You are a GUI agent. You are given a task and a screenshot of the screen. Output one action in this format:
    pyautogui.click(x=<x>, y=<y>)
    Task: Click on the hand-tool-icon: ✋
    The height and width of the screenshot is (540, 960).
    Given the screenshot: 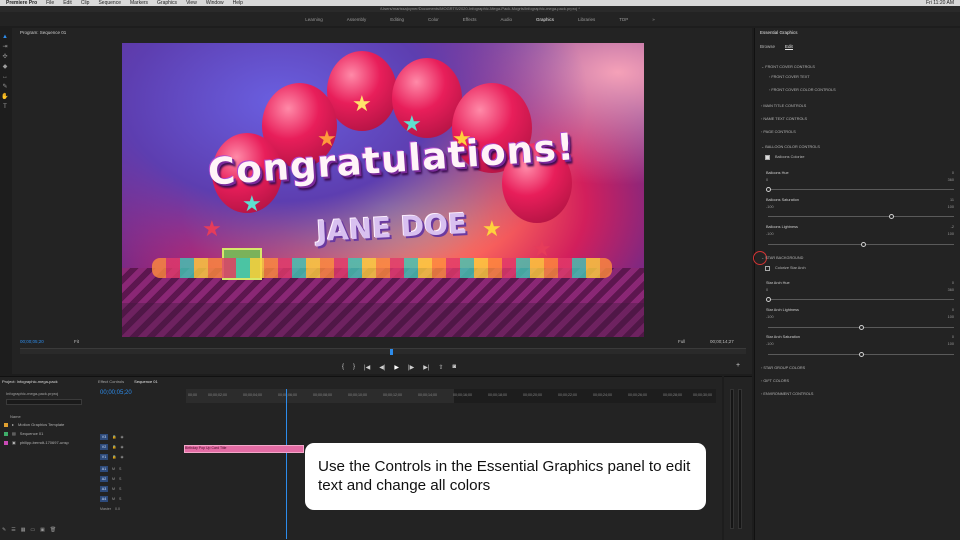 What is the action you would take?
    pyautogui.click(x=4, y=97)
    